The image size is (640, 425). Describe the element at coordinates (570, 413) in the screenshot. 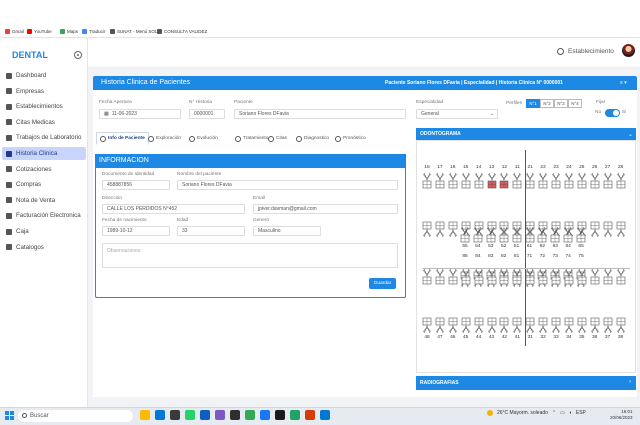

I see `volume-icon: ◖` at that location.